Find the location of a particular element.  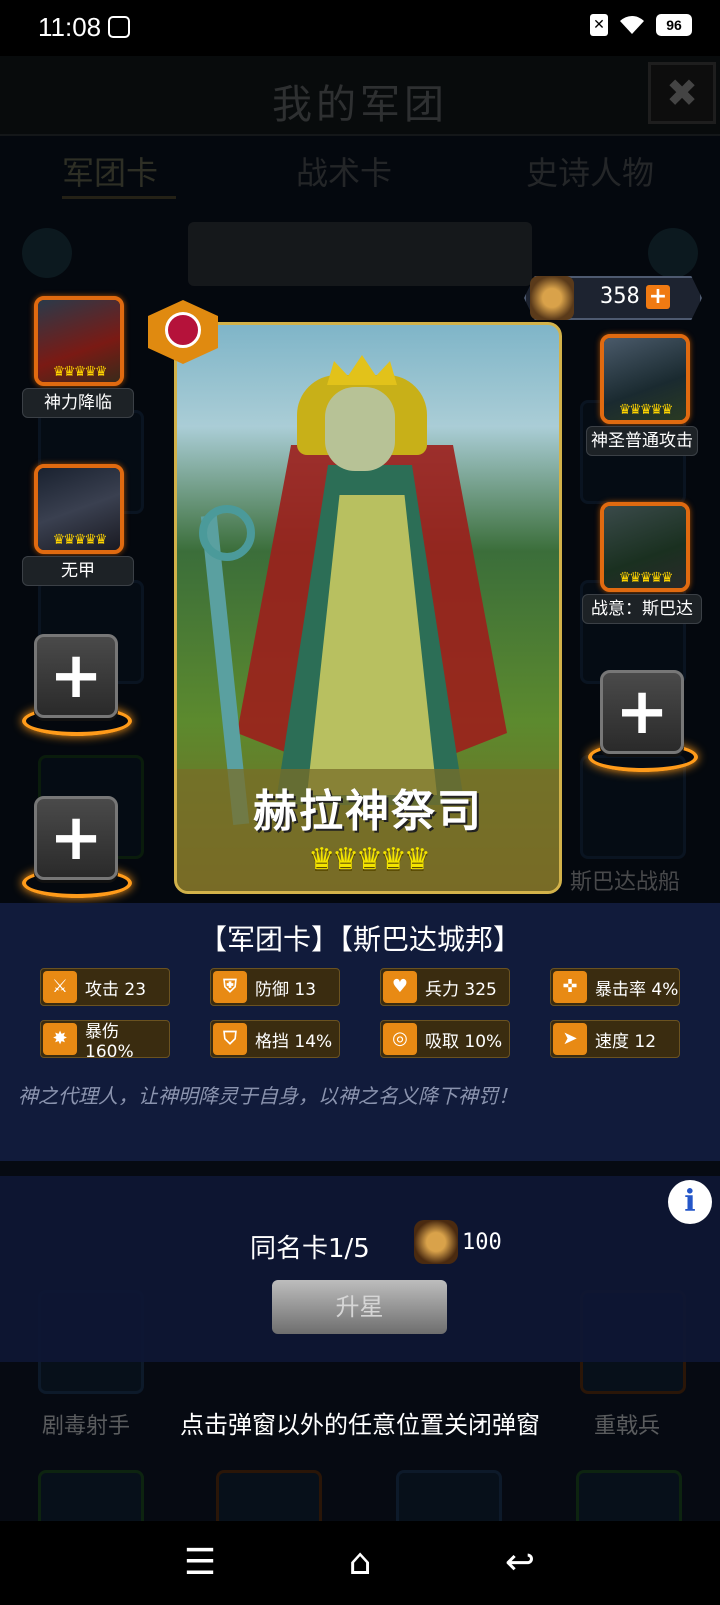

upgrade-panel is located at coordinates (360, 1269).